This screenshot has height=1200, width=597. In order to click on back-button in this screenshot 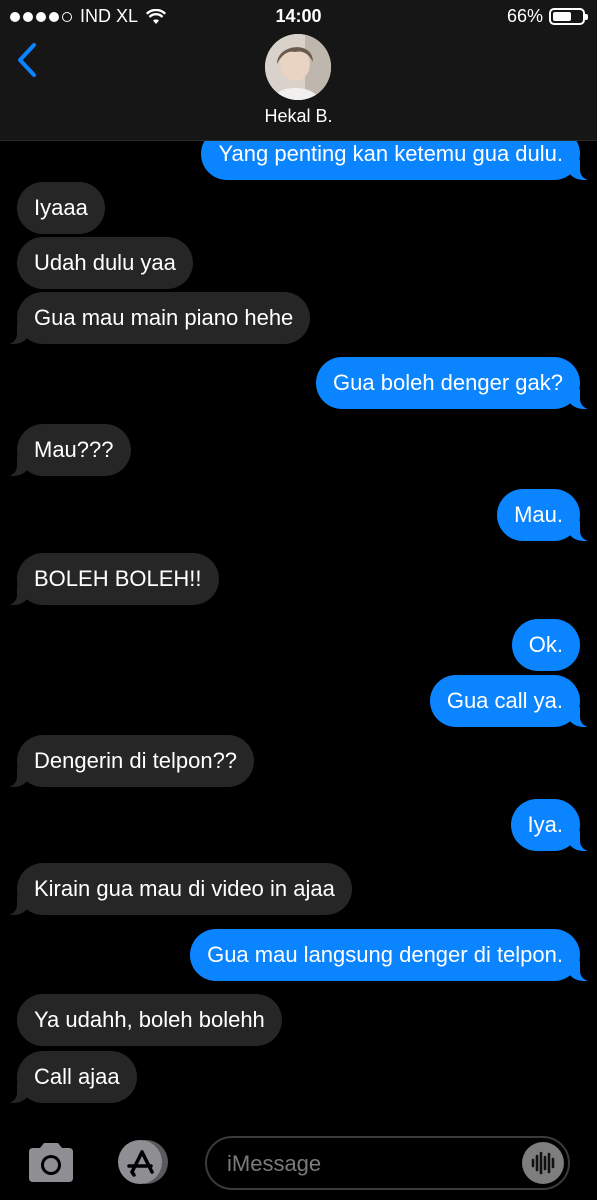, I will do `click(27, 60)`.